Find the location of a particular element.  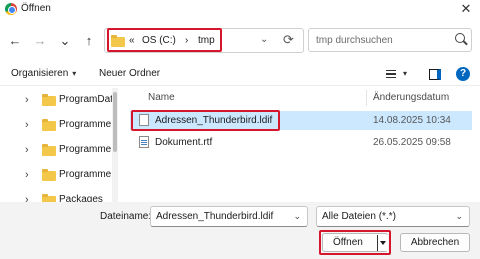

column-divider is located at coordinates (366, 98).